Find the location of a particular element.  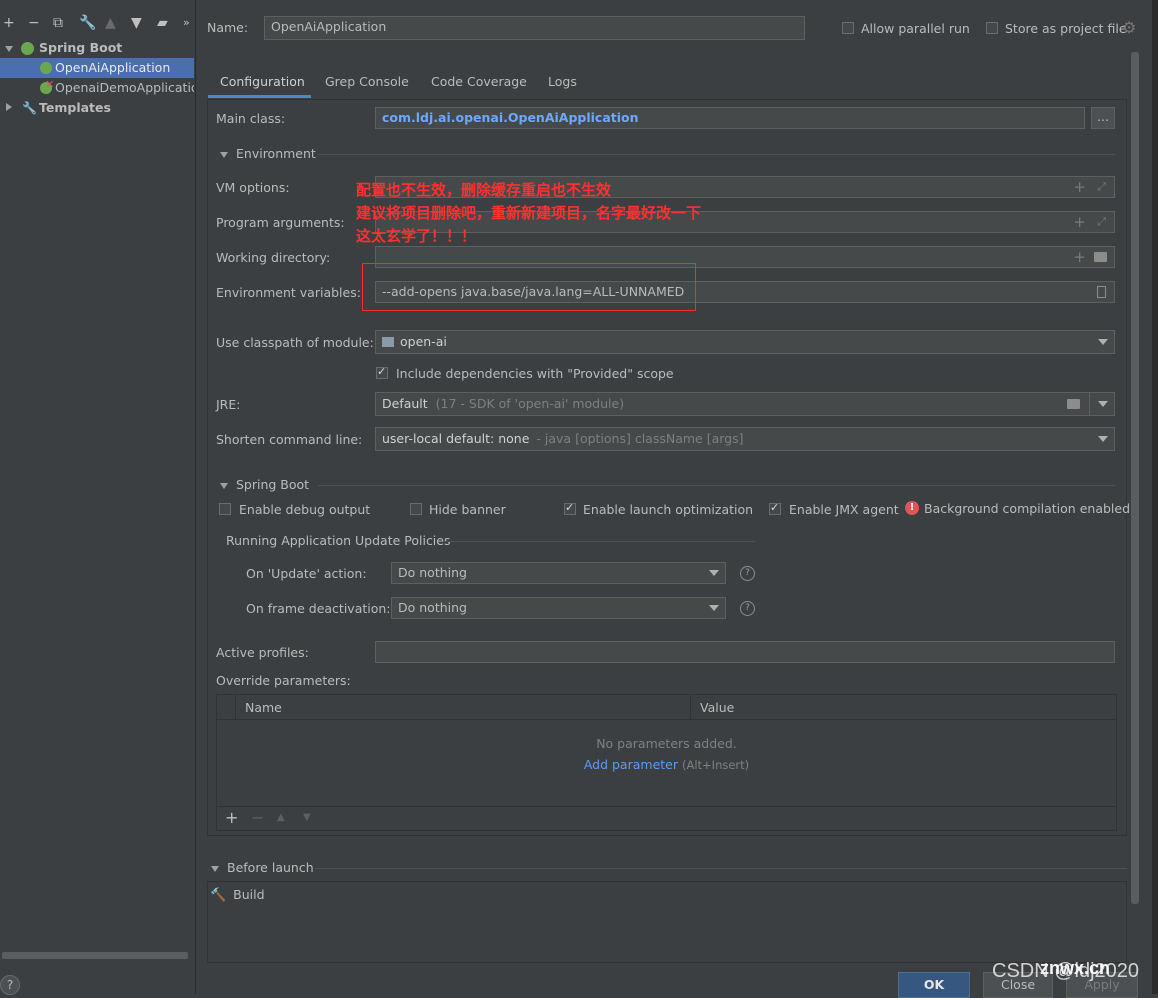

shorten-hint: - java [options] className [args] is located at coordinates (640, 438).